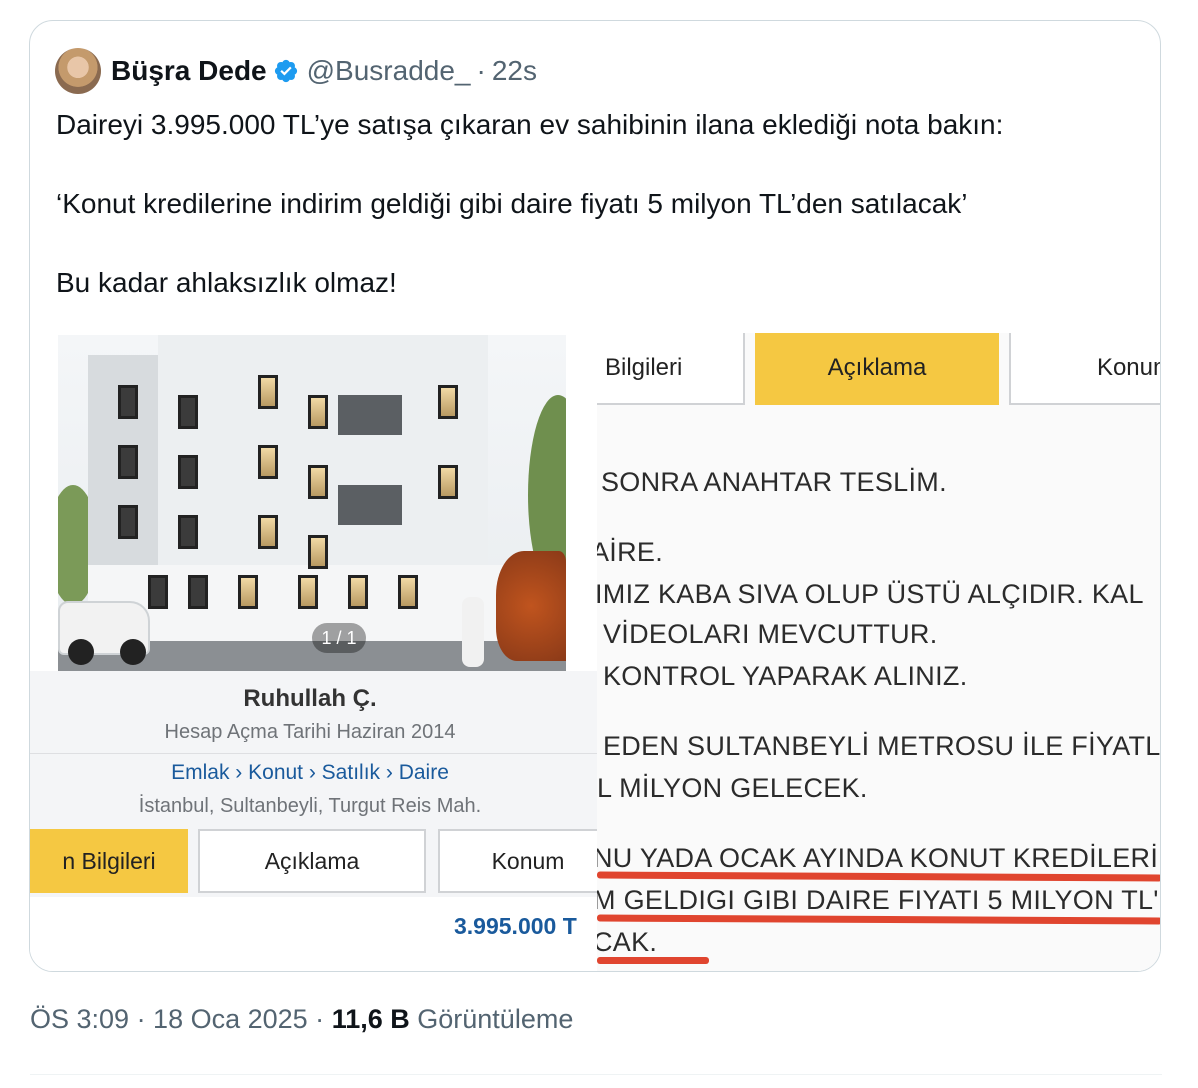 The height and width of the screenshot is (1088, 1198). What do you see at coordinates (226, 282) in the screenshot?
I see `tweet-line: Bu kadar ahlaksızlık olmaz!` at bounding box center [226, 282].